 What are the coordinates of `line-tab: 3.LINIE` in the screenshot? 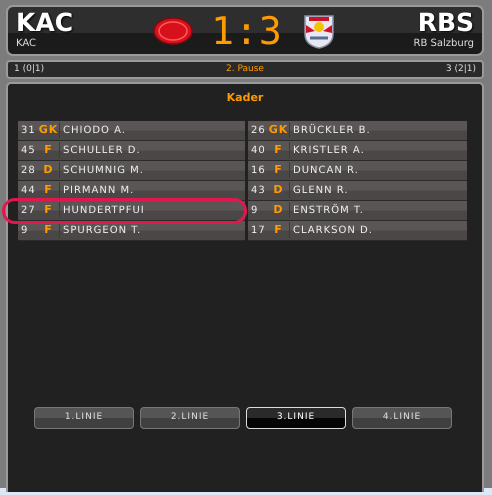 It's located at (296, 418).